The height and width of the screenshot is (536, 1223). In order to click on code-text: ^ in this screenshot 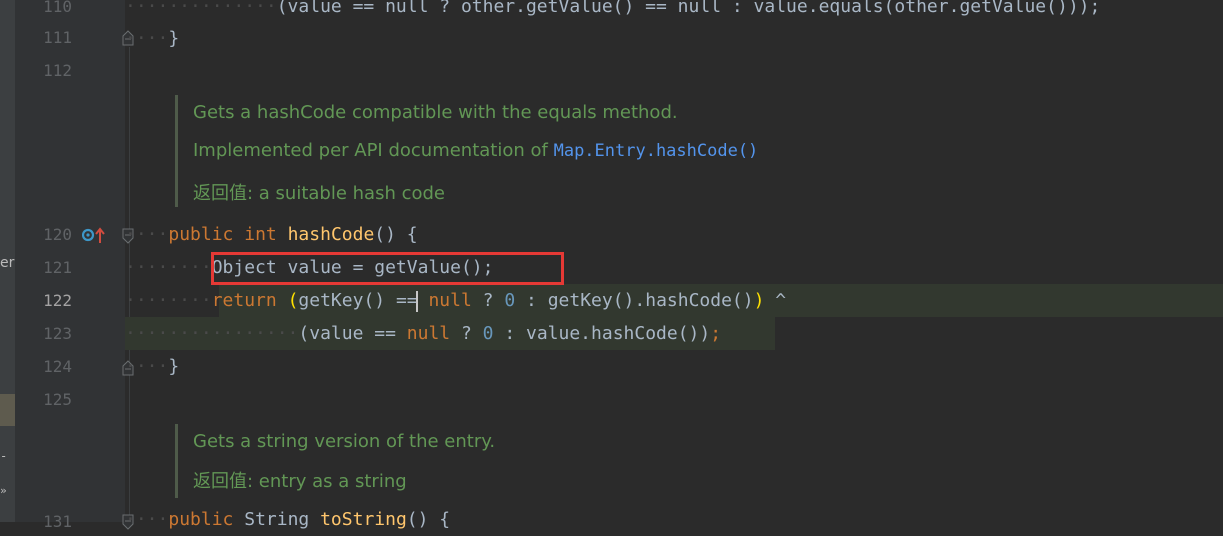, I will do `click(775, 300)`.